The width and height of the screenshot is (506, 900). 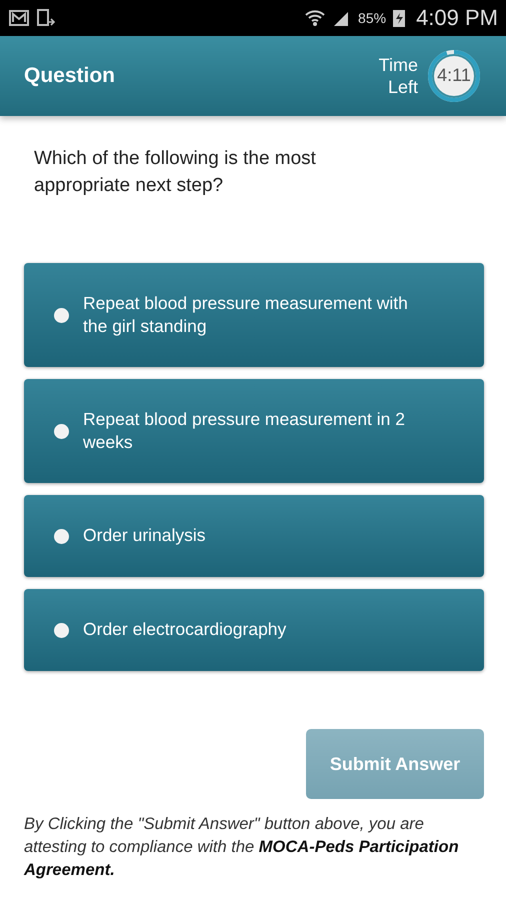 What do you see at coordinates (315, 18) in the screenshot?
I see `wifi-icon` at bounding box center [315, 18].